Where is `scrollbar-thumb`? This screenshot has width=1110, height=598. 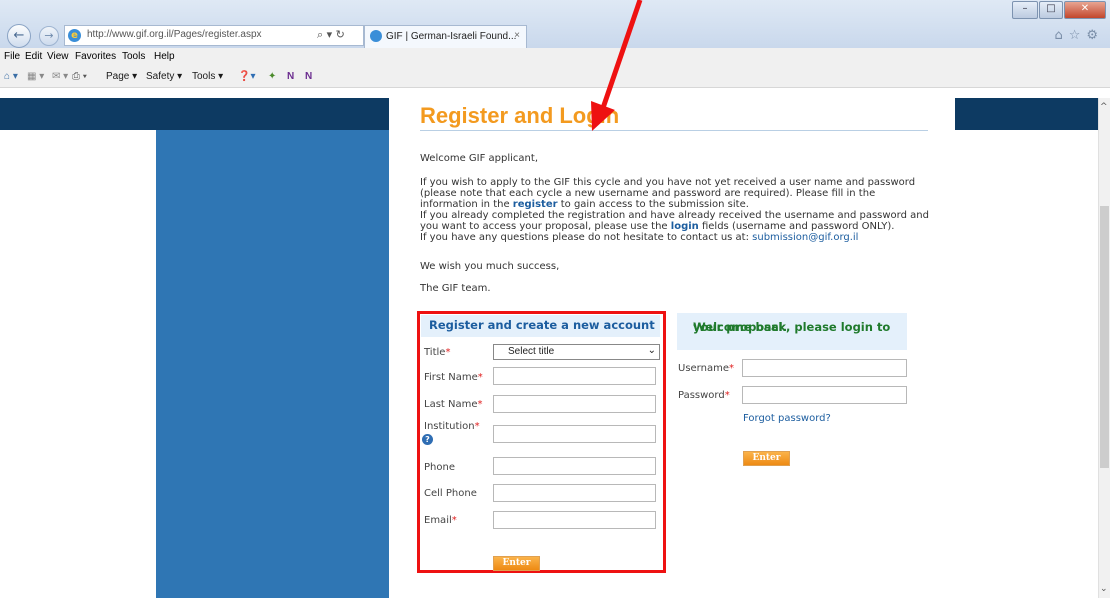 scrollbar-thumb is located at coordinates (1104, 337).